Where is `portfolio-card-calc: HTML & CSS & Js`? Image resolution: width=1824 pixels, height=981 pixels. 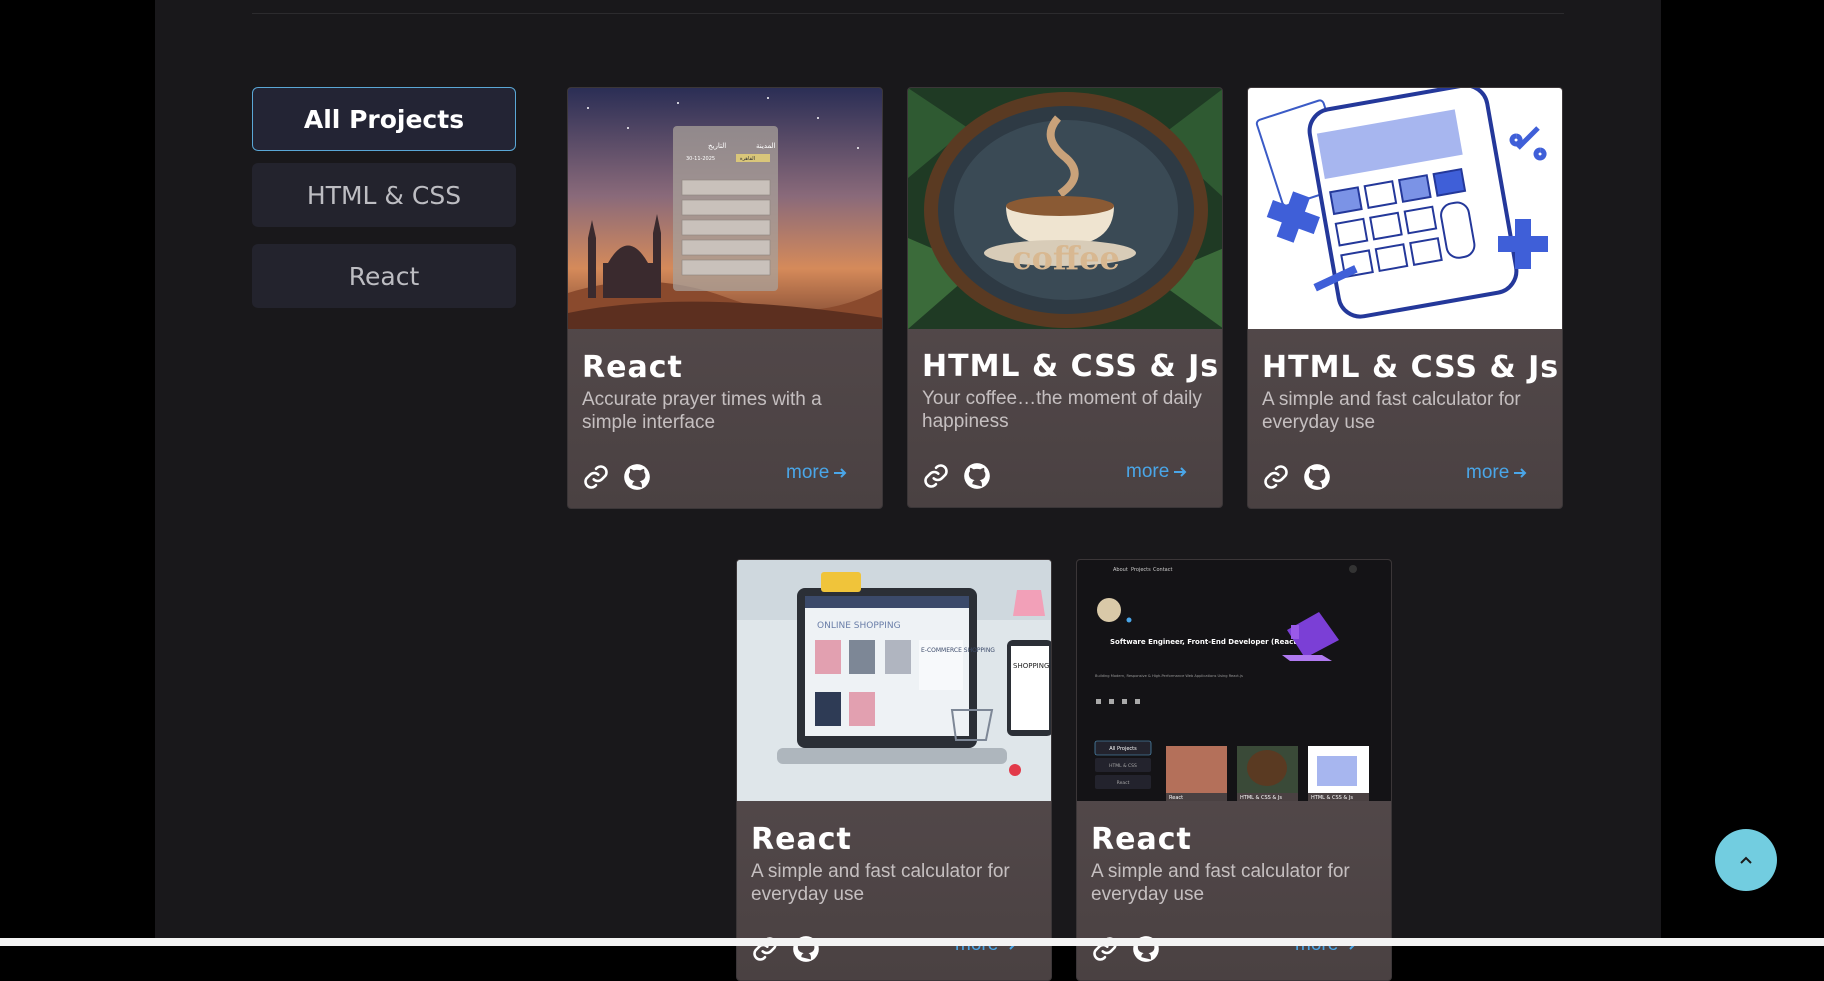 portfolio-card-calc: HTML & CSS & Js is located at coordinates (1332, 798).